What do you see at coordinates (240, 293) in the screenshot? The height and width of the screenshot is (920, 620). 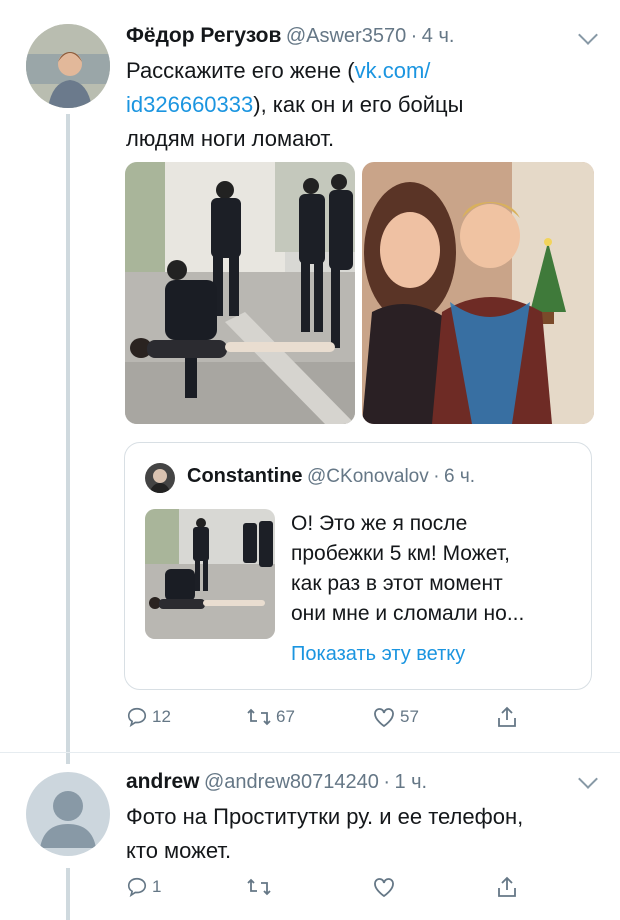 I see `tweet-photo-police` at bounding box center [240, 293].